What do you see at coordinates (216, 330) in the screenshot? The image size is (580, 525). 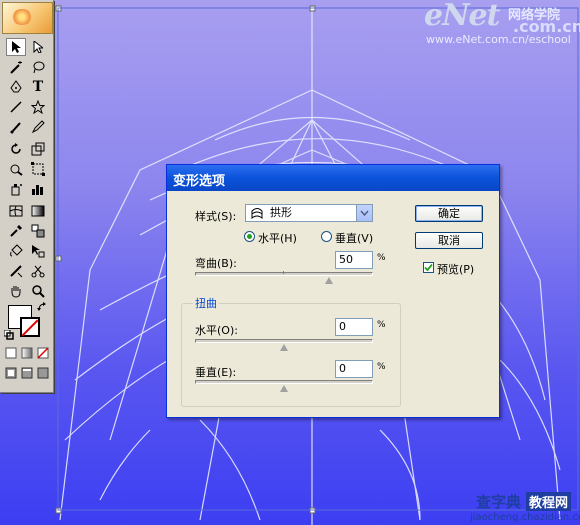 I see `dist-h-label: 水平(O):` at bounding box center [216, 330].